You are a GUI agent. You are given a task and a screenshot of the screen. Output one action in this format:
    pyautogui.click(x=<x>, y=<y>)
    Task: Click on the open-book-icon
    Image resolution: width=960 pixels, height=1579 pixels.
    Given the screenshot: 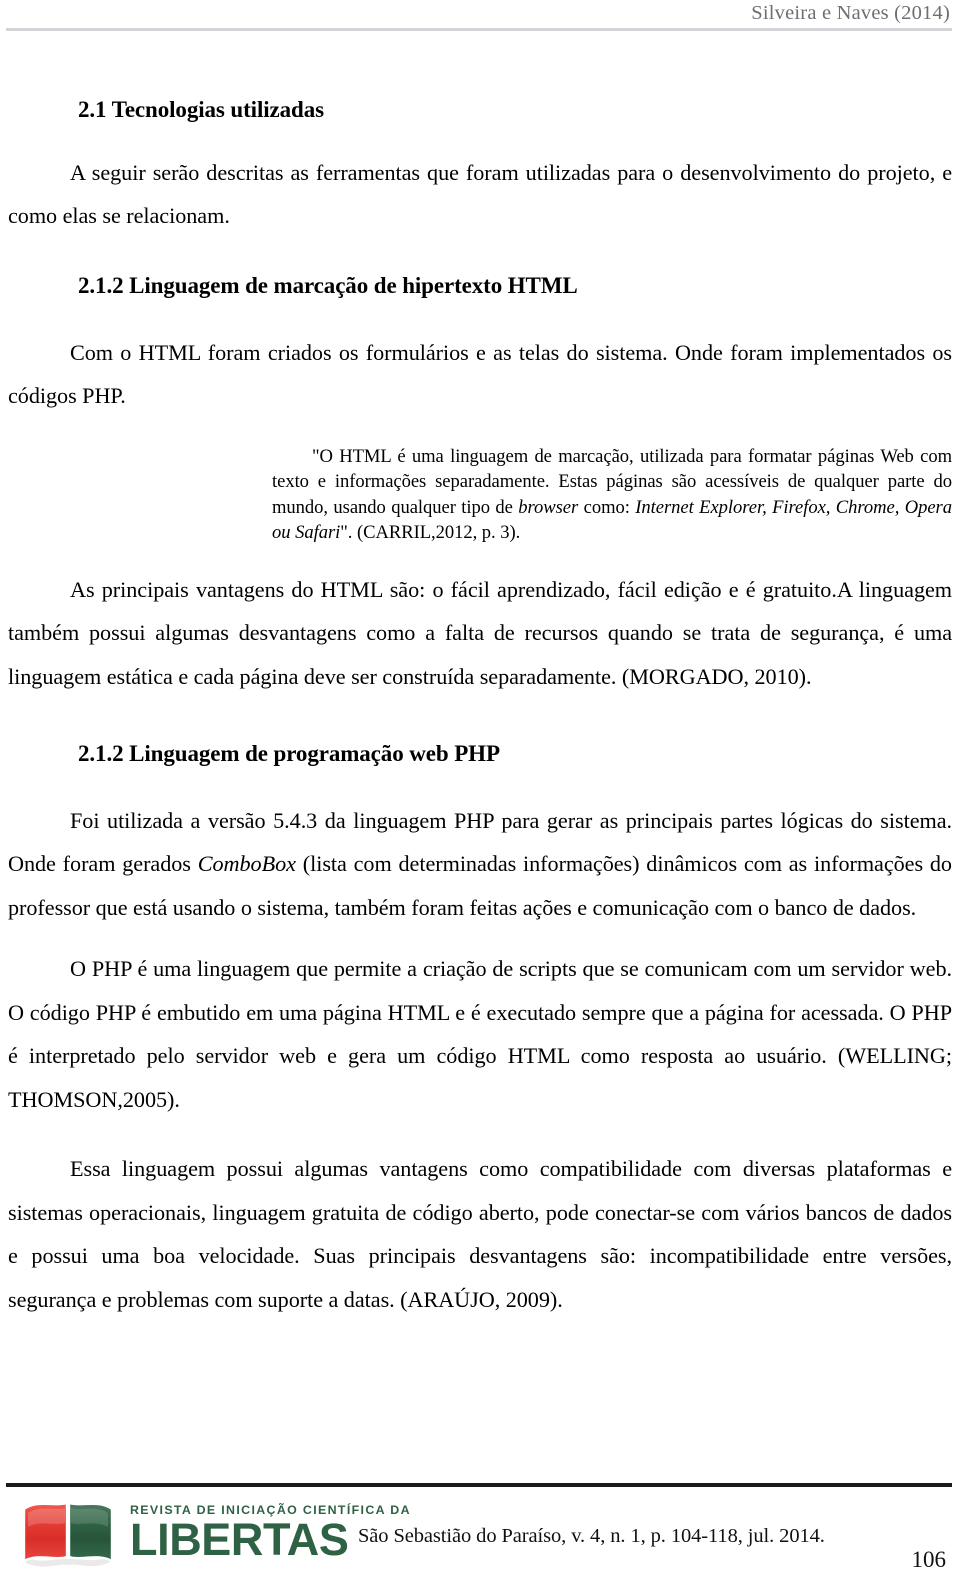 What is the action you would take?
    pyautogui.click(x=68, y=1534)
    